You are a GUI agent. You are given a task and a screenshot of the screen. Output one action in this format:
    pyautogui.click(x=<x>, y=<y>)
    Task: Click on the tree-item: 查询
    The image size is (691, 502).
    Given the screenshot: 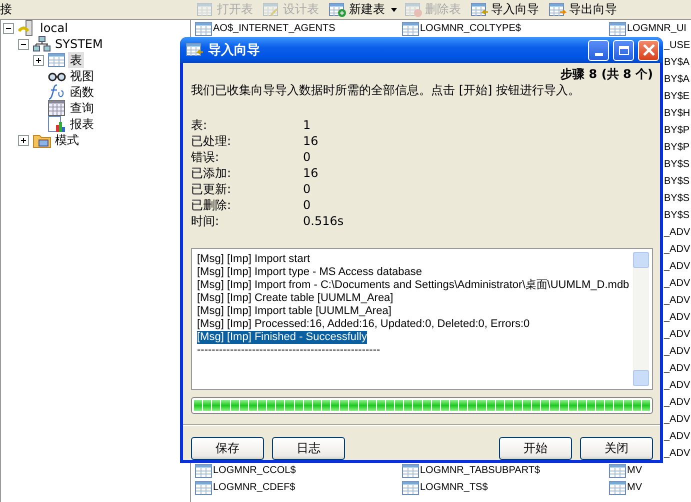 What is the action you would take?
    pyautogui.click(x=82, y=108)
    